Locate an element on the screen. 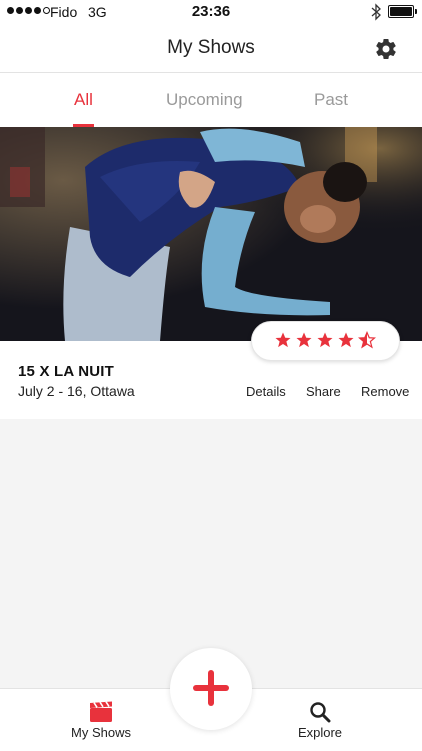 This screenshot has height=751, width=422. star-rating is located at coordinates (325, 340).